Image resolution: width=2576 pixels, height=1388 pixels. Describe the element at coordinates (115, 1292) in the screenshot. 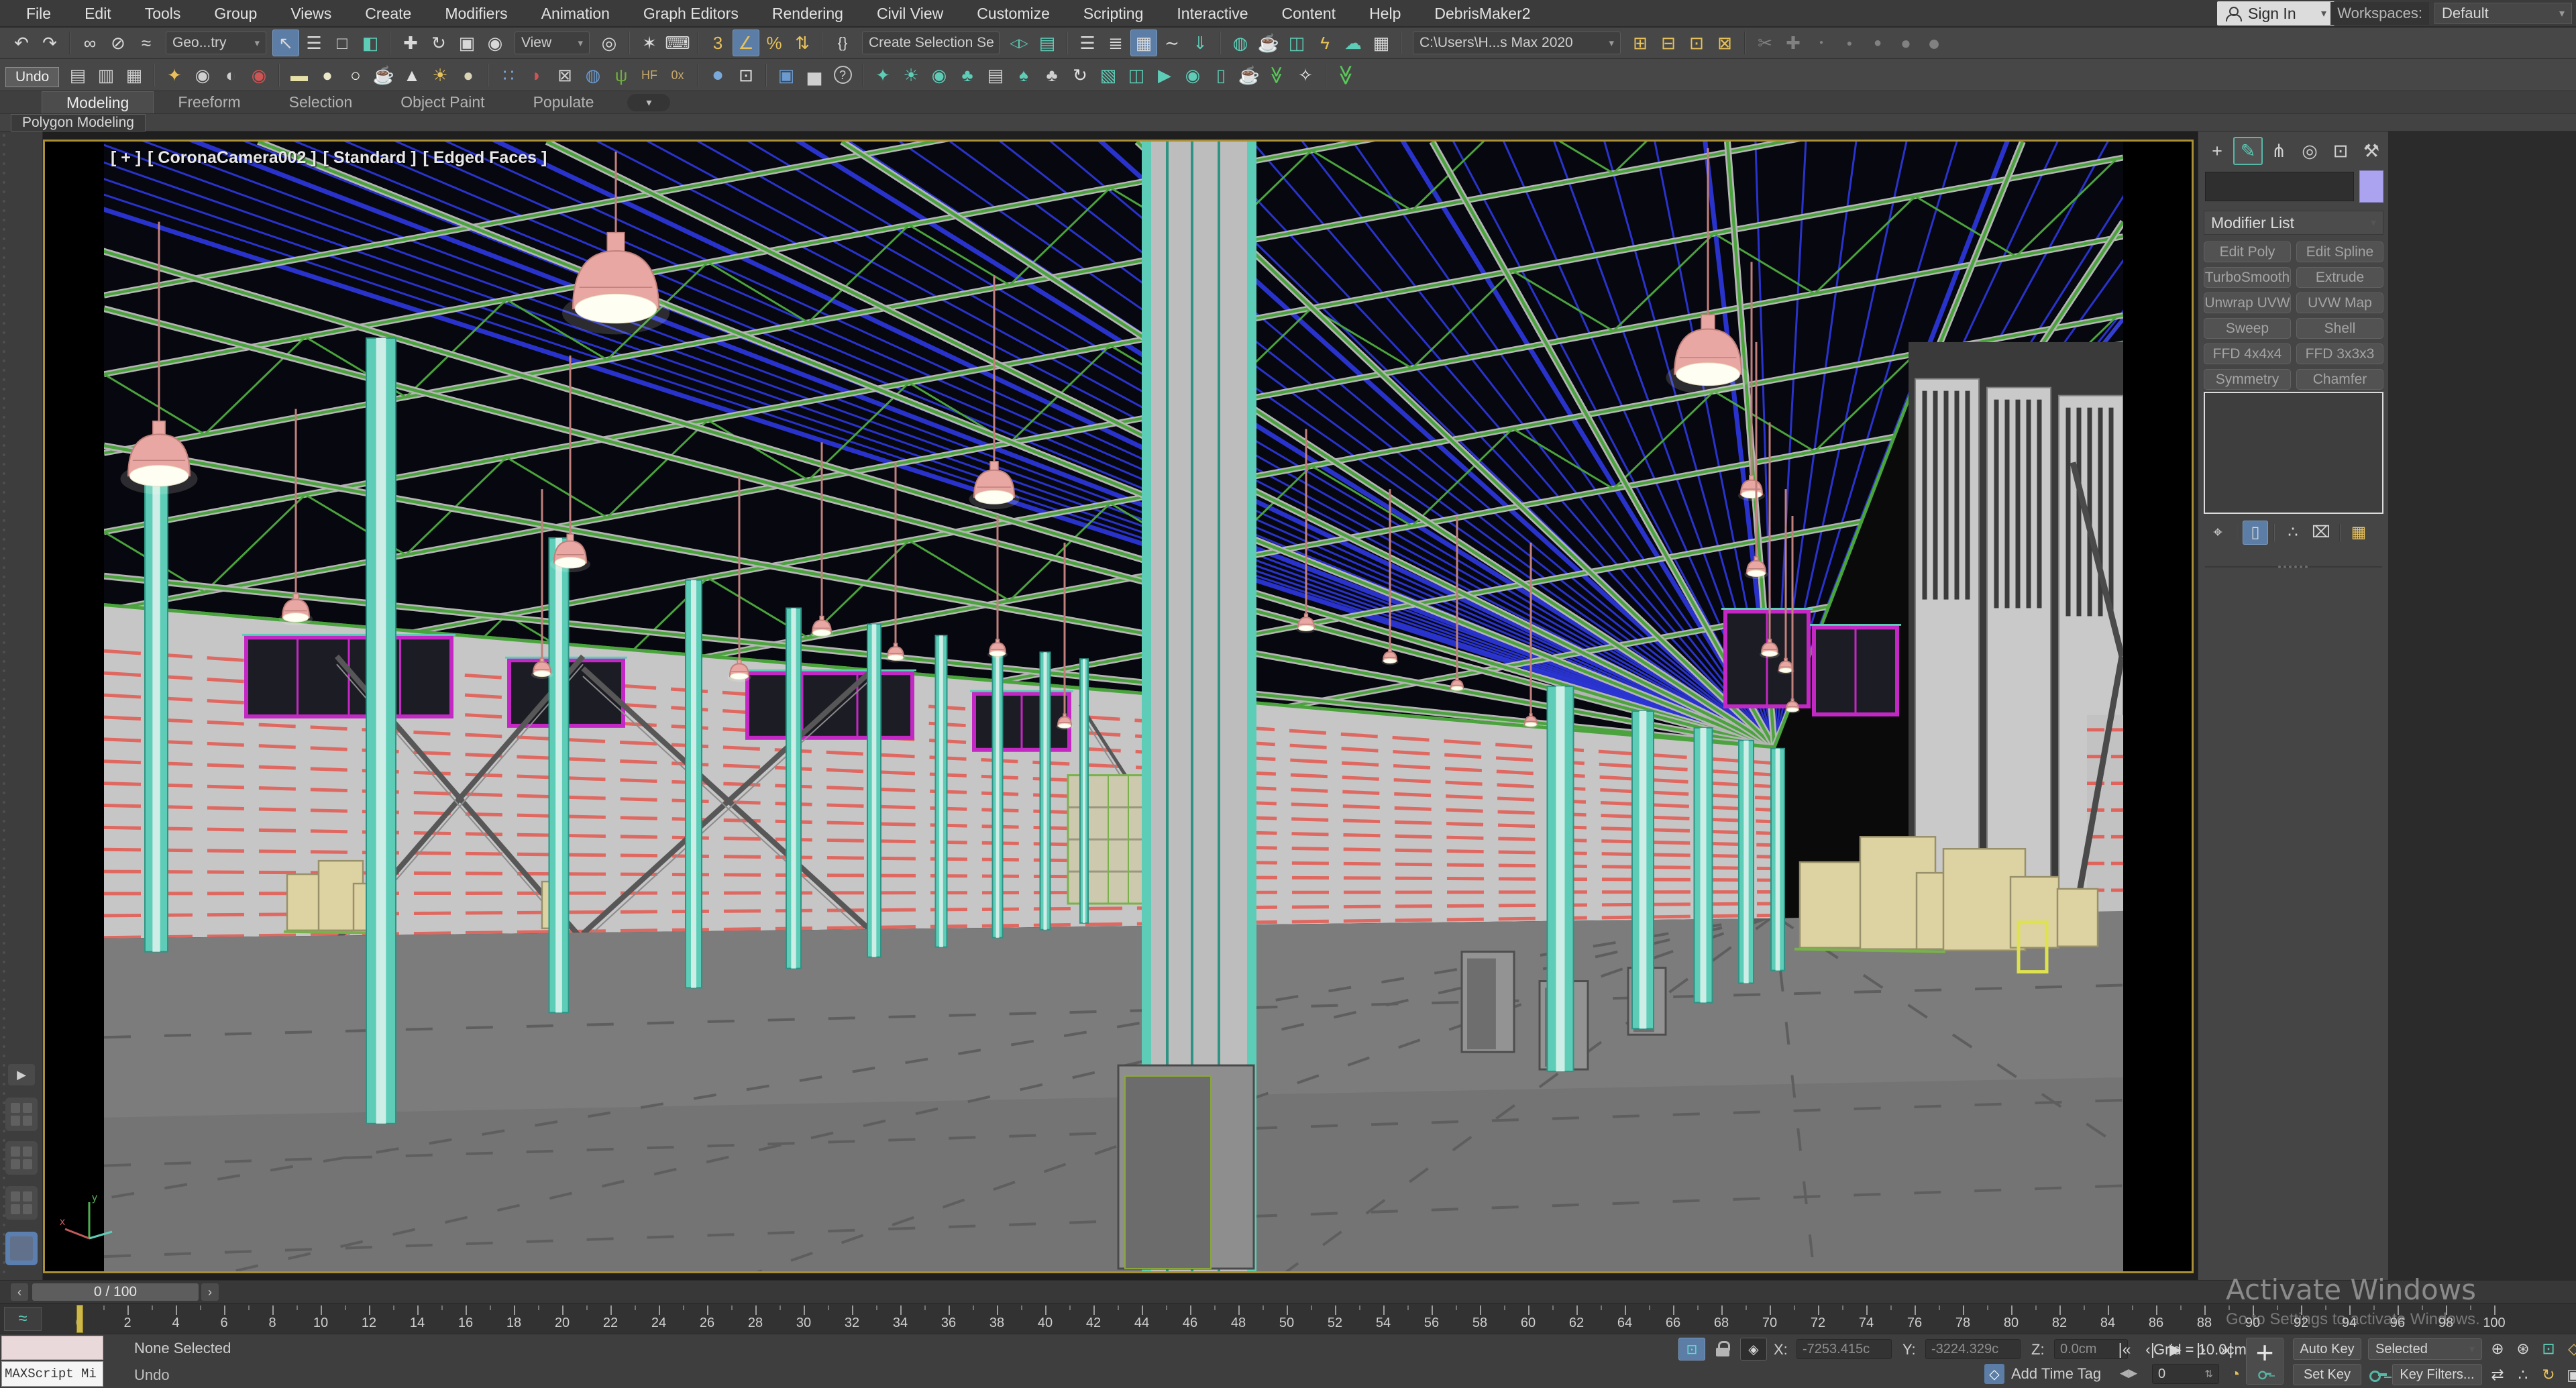

I see `time-slider: 0 / 100` at that location.